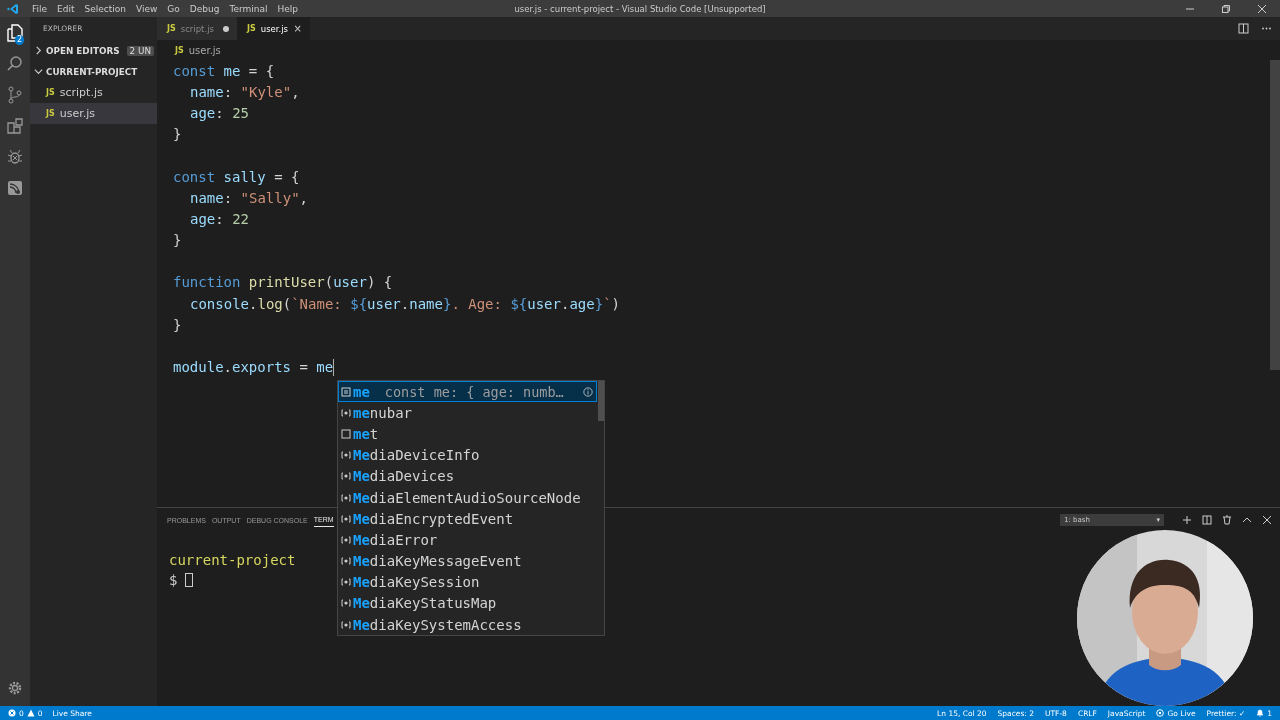 Image resolution: width=1280 pixels, height=720 pixels. What do you see at coordinates (467, 434) in the screenshot?
I see `suggestion-item: met` at bounding box center [467, 434].